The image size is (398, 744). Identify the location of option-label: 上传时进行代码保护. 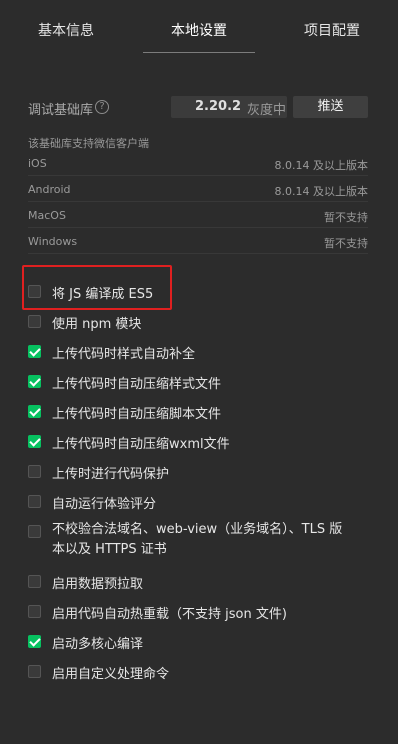
(111, 474).